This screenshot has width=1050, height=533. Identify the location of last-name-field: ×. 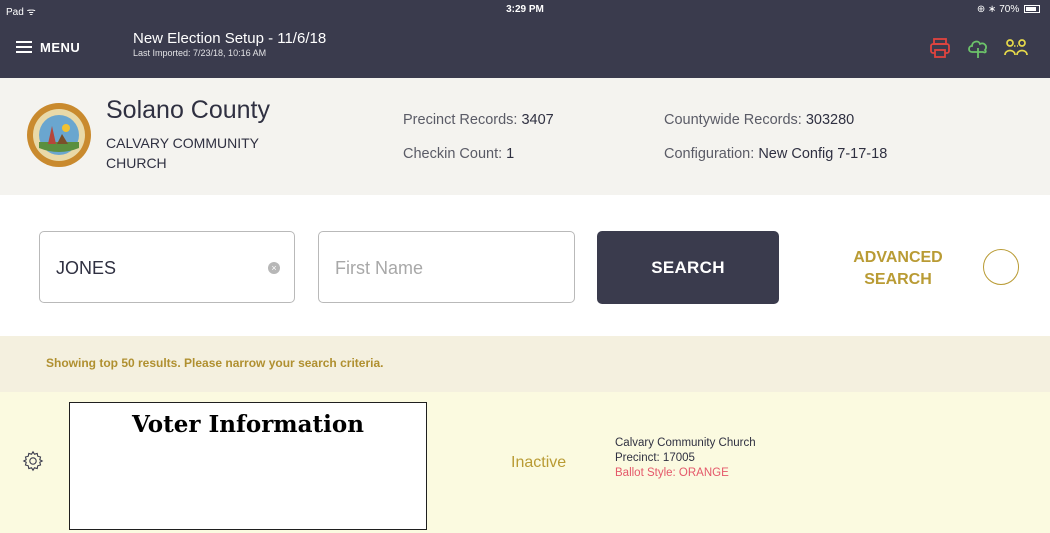
(167, 267).